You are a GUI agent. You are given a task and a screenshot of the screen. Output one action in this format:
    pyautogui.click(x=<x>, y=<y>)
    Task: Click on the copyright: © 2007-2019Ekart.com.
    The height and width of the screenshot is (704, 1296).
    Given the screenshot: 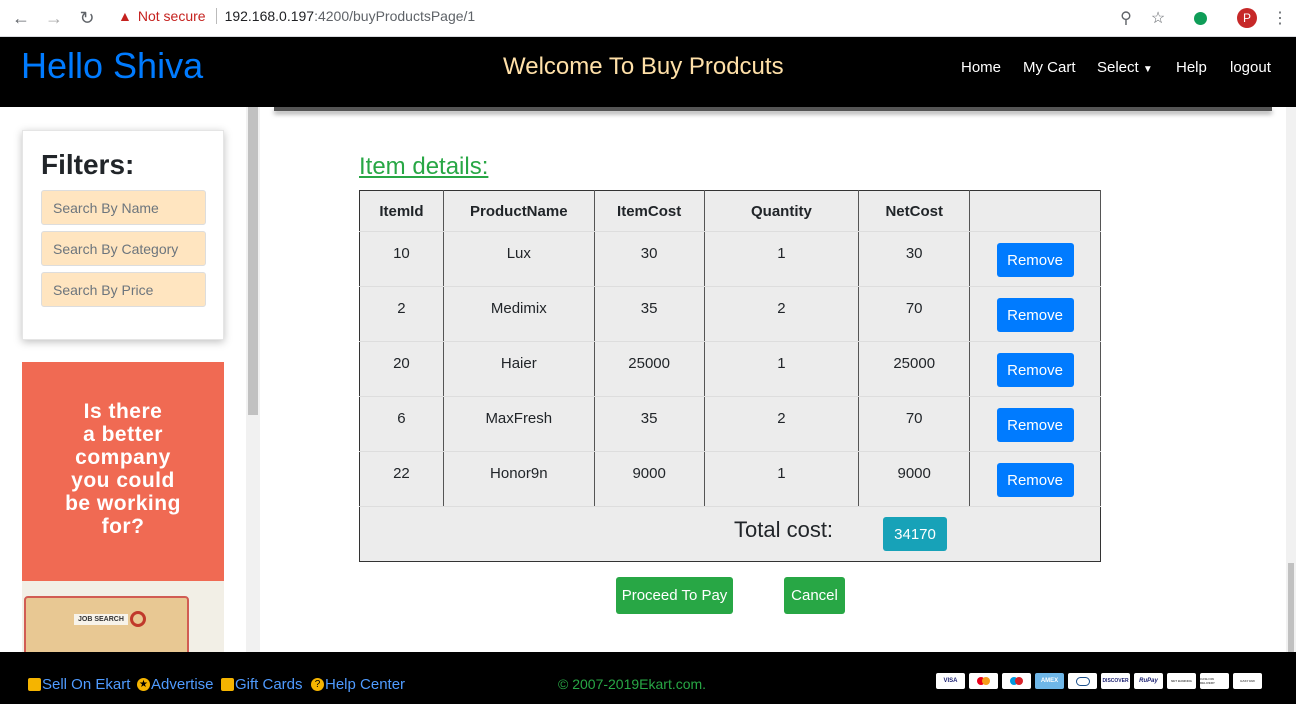 What is the action you would take?
    pyautogui.click(x=632, y=684)
    